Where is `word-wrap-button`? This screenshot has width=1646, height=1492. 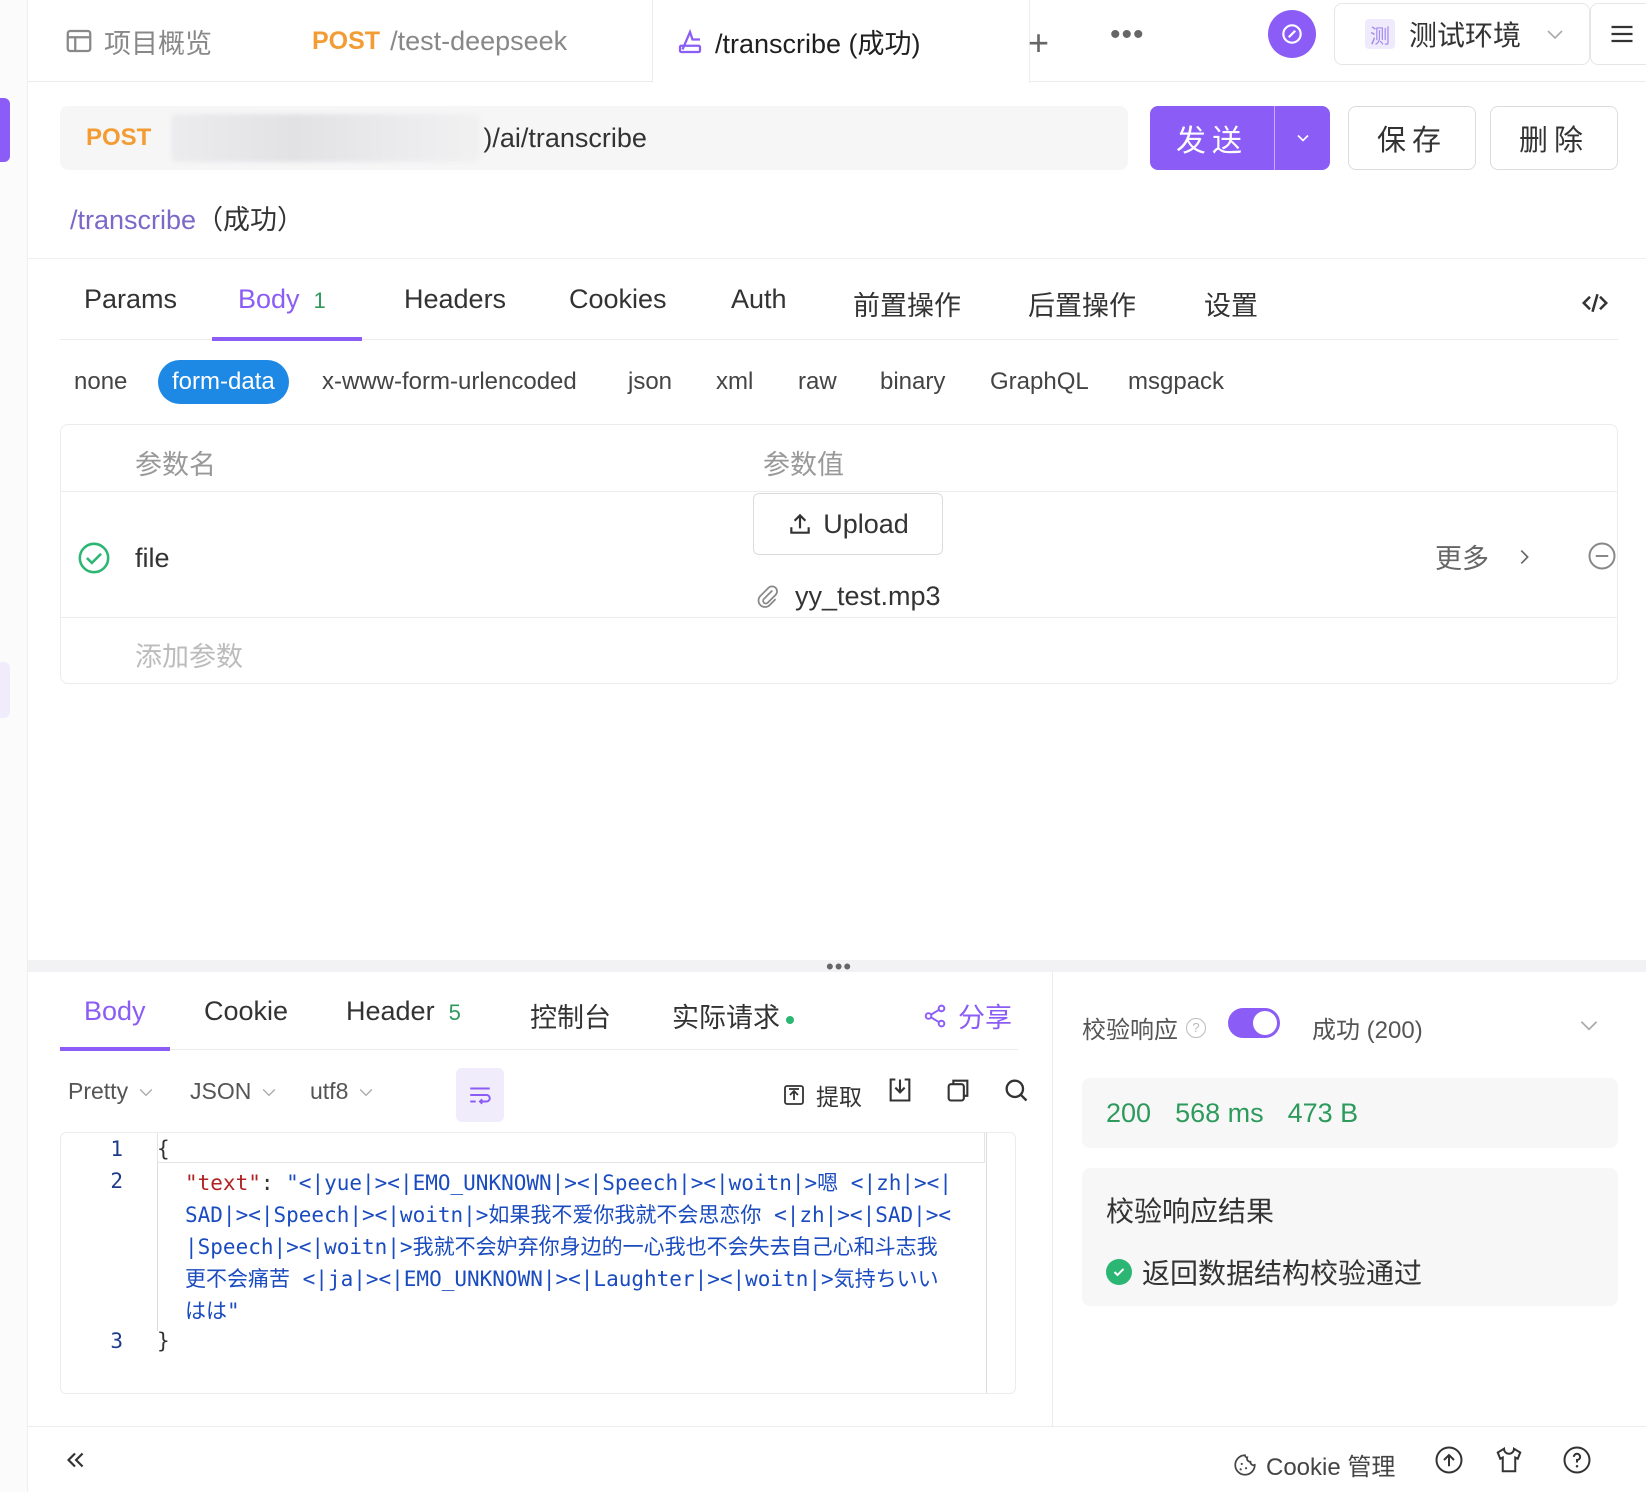 word-wrap-button is located at coordinates (480, 1095).